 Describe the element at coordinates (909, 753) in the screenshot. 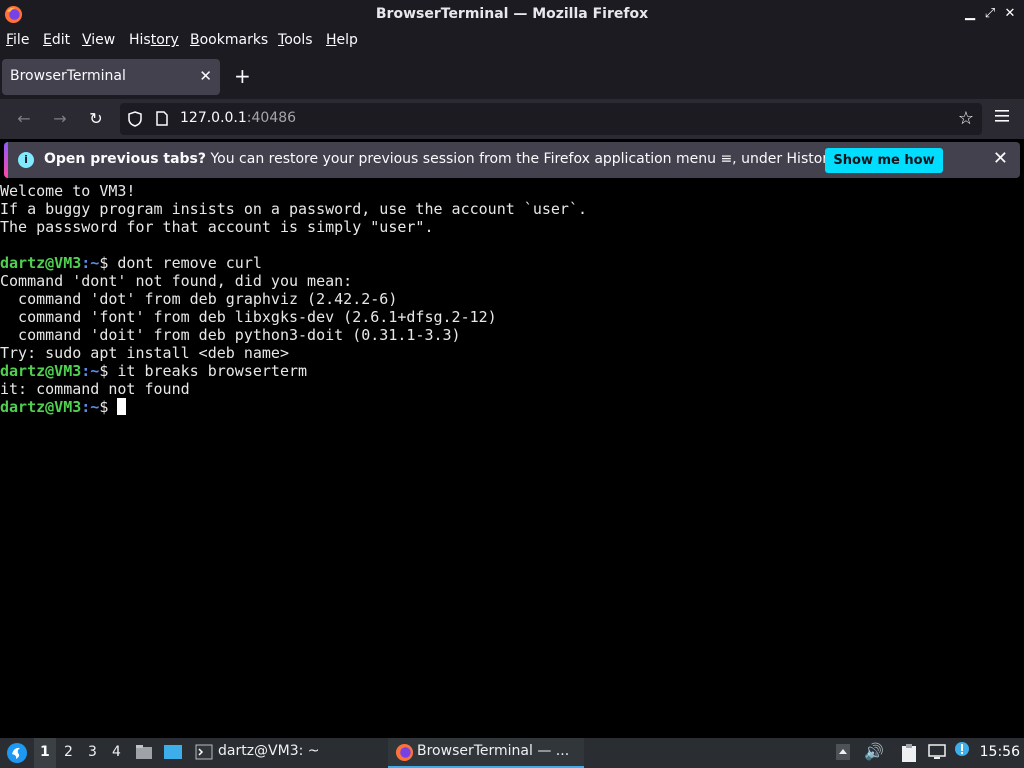

I see `clipboard-icon` at that location.